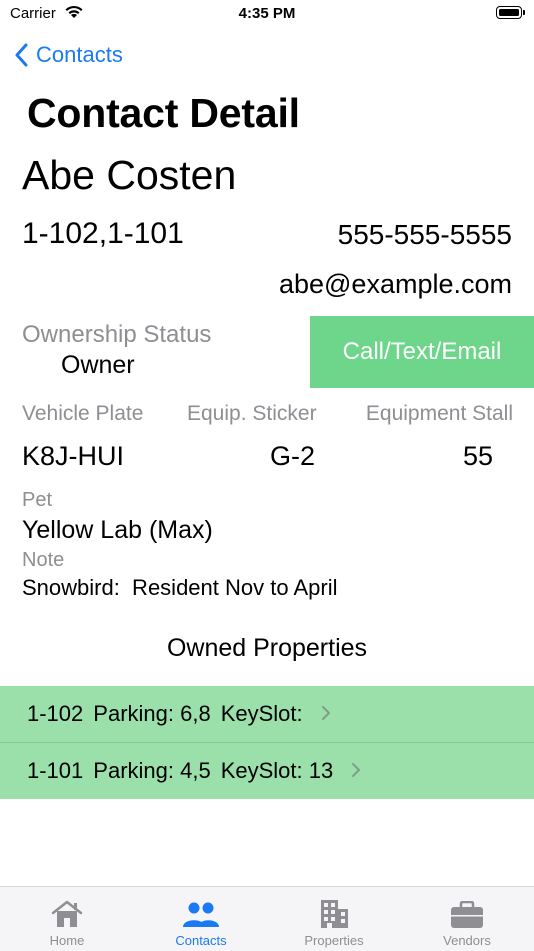 The width and height of the screenshot is (534, 951). I want to click on people-icon, so click(201, 914).